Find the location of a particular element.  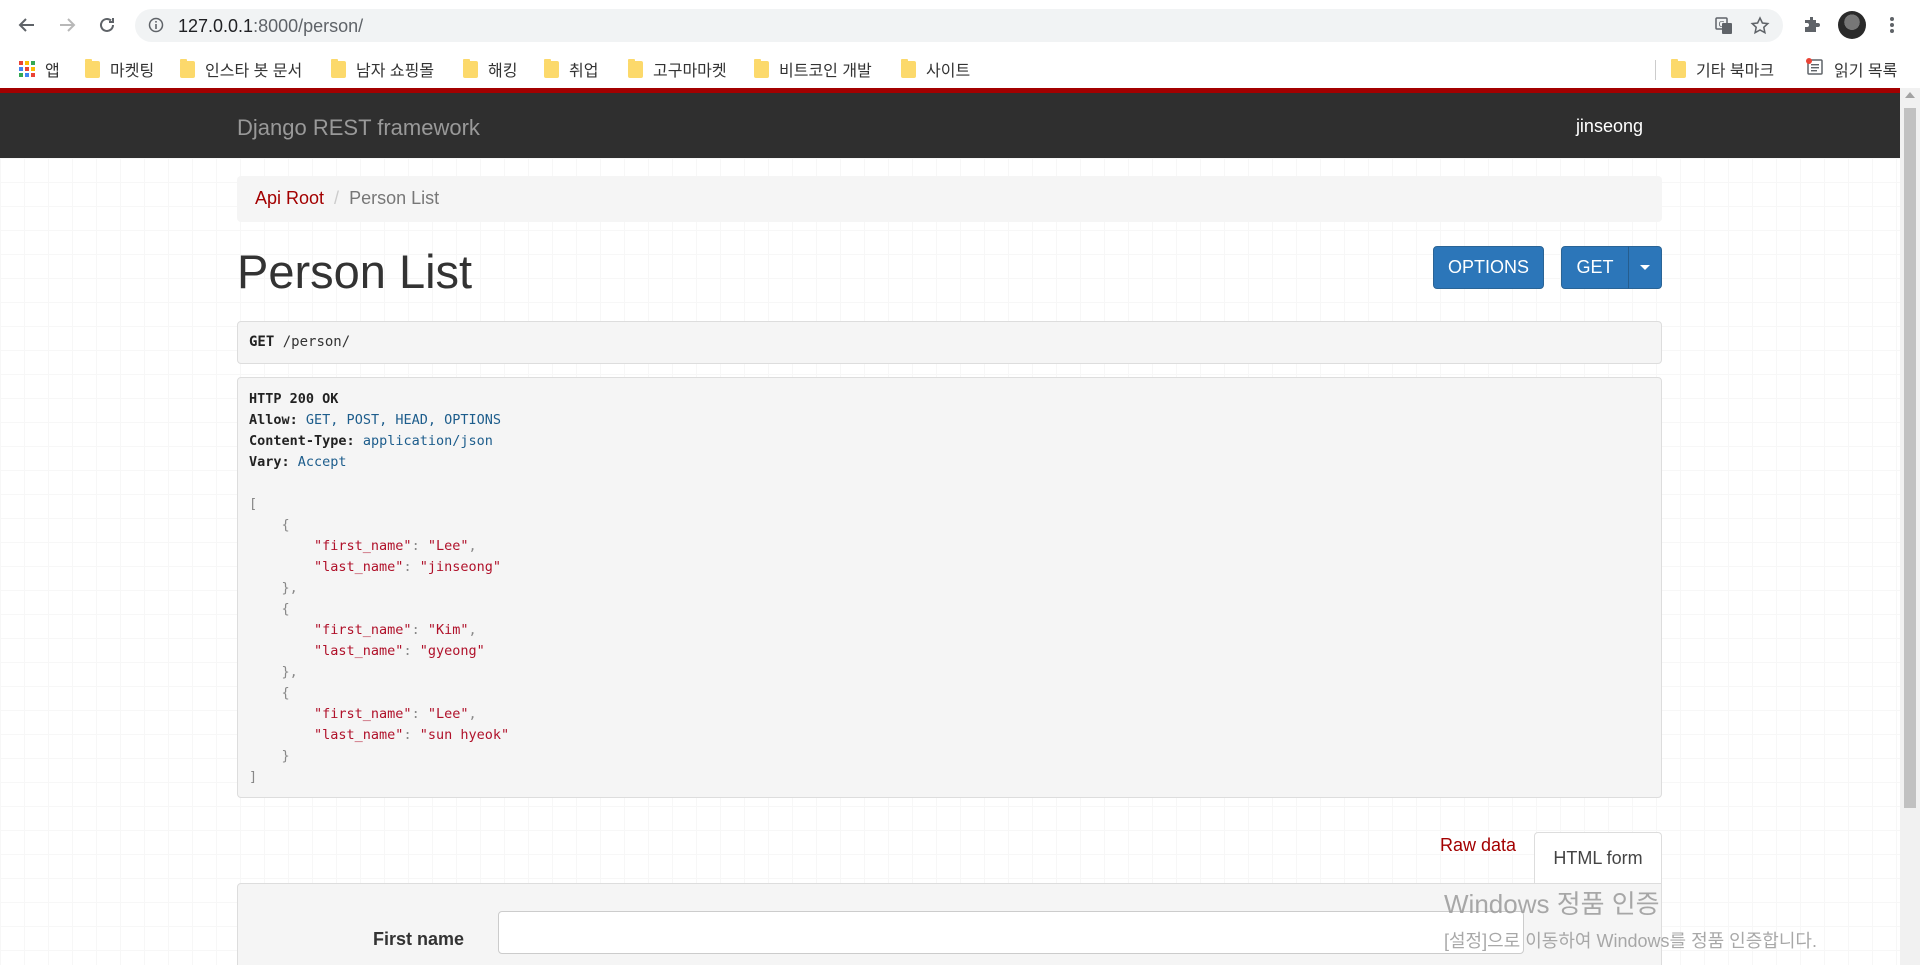

svg-text: G is located at coordinates (1722, 24).